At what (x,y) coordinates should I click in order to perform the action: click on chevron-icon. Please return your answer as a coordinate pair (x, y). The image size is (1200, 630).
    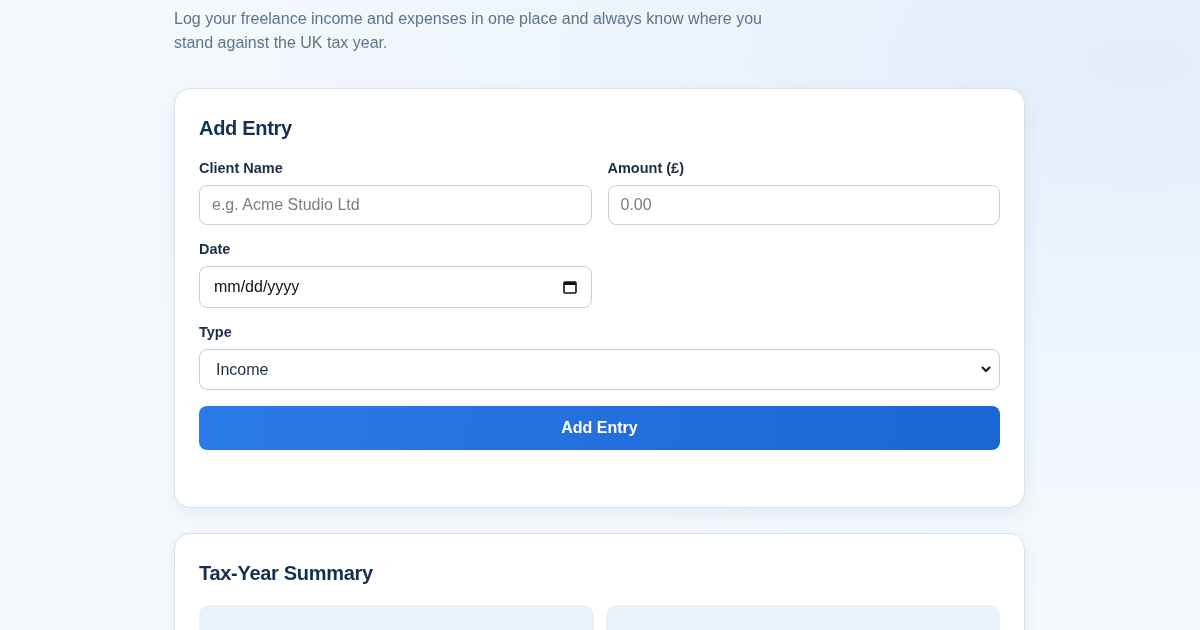
    Looking at the image, I should click on (986, 369).